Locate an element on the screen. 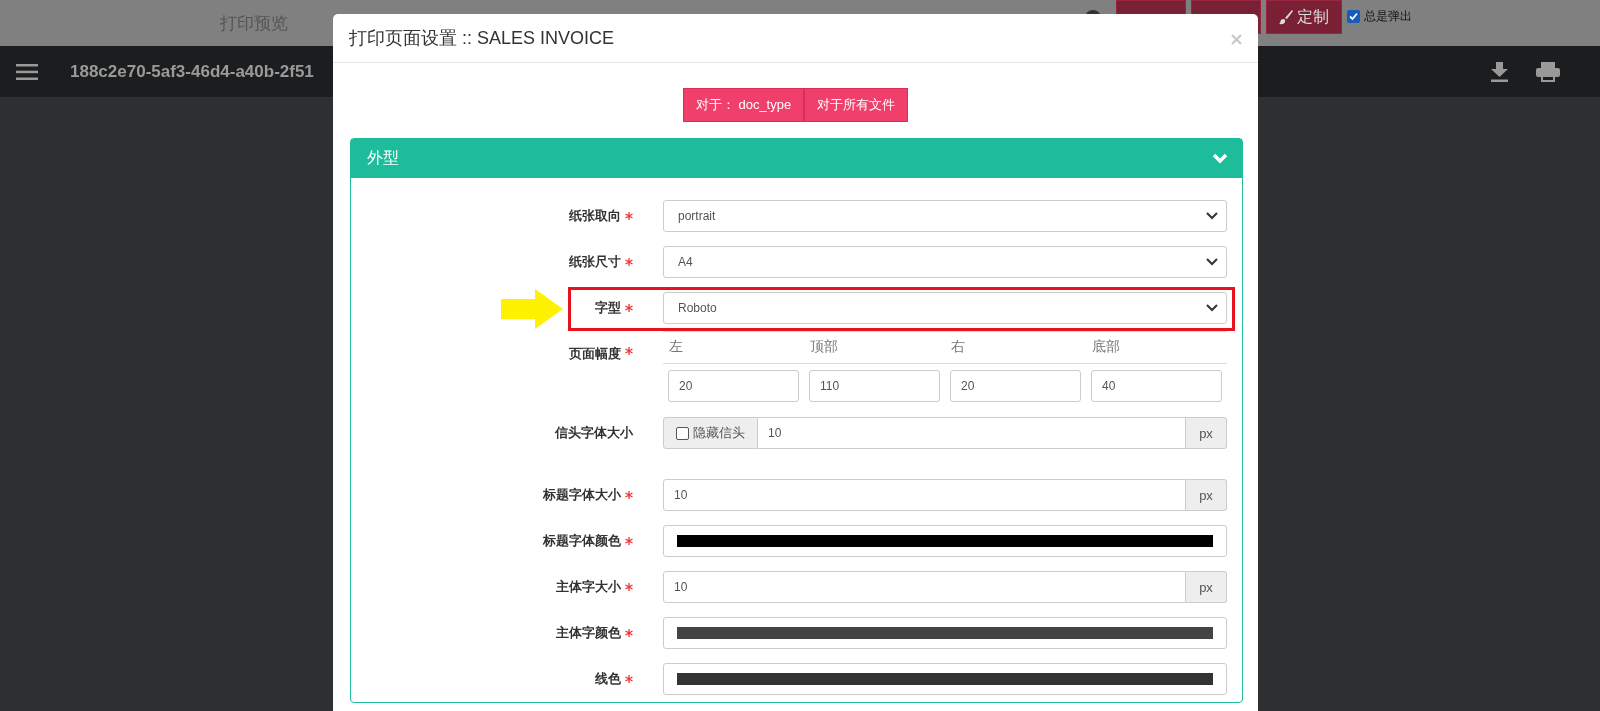 Image resolution: width=1600 pixels, height=711 pixels. customize-button: 定制 is located at coordinates (1304, 17).